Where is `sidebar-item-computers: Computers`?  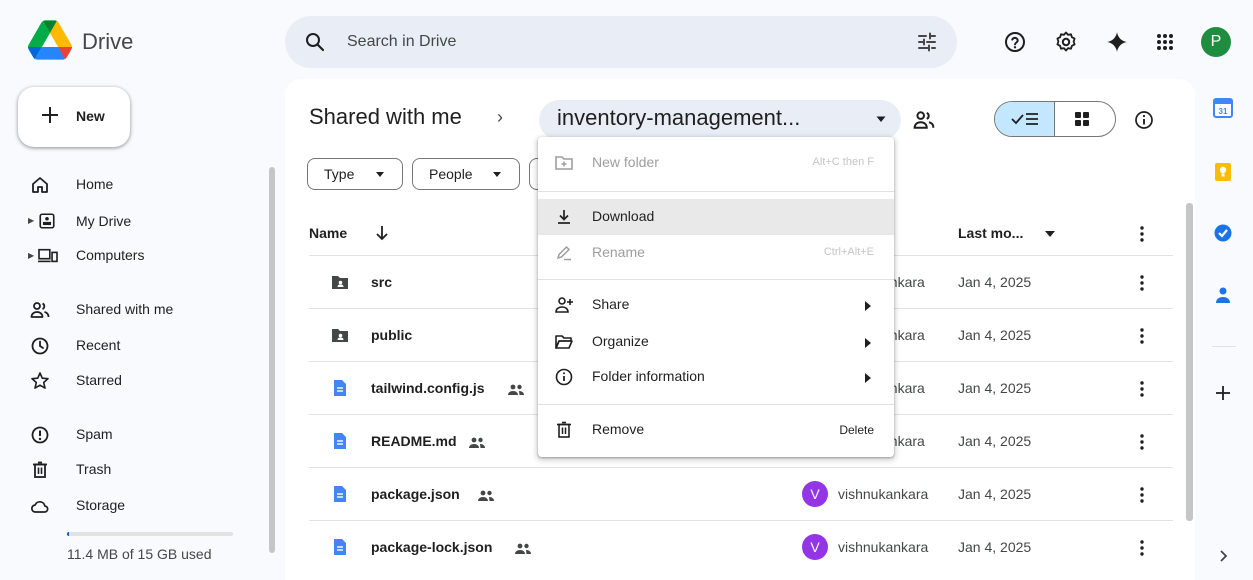
sidebar-item-computers: Computers is located at coordinates (110, 255).